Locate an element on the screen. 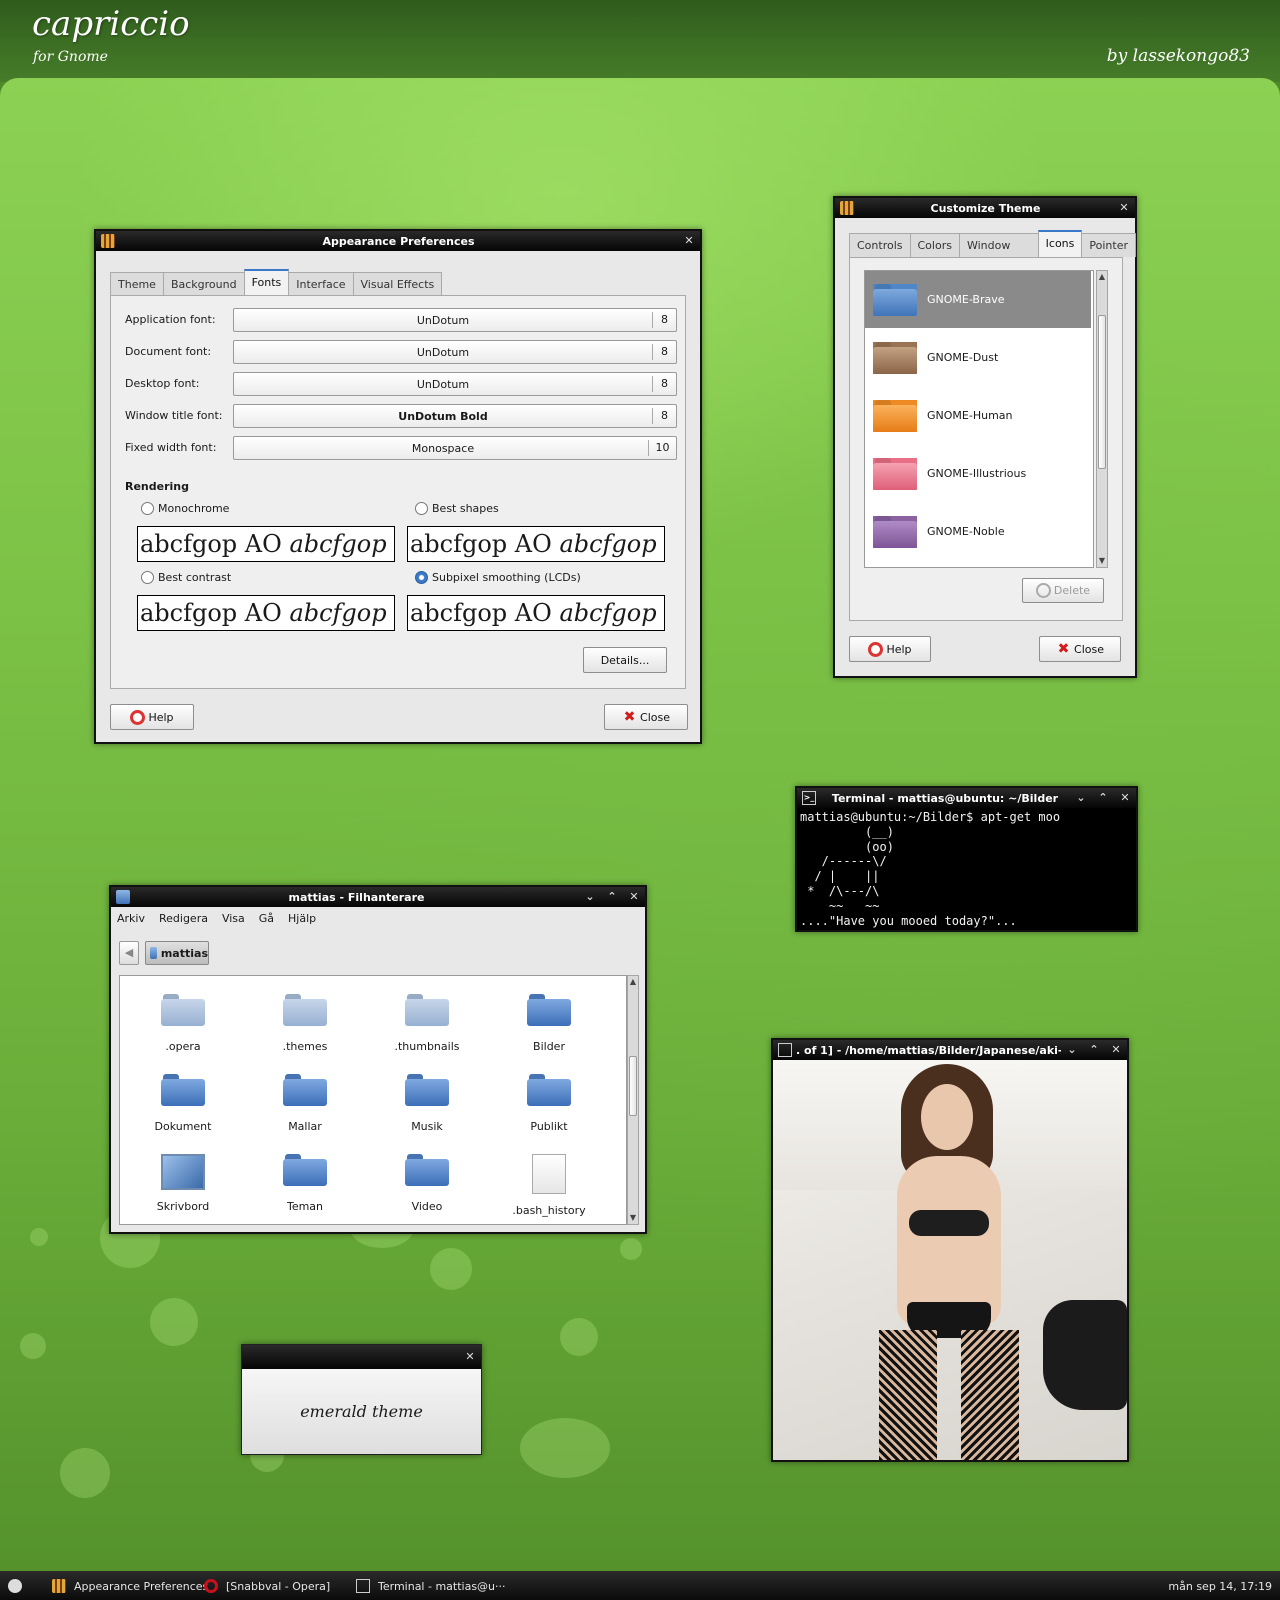 Image resolution: width=1280 pixels, height=1600 pixels. terminal-line: (__) is located at coordinates (847, 831).